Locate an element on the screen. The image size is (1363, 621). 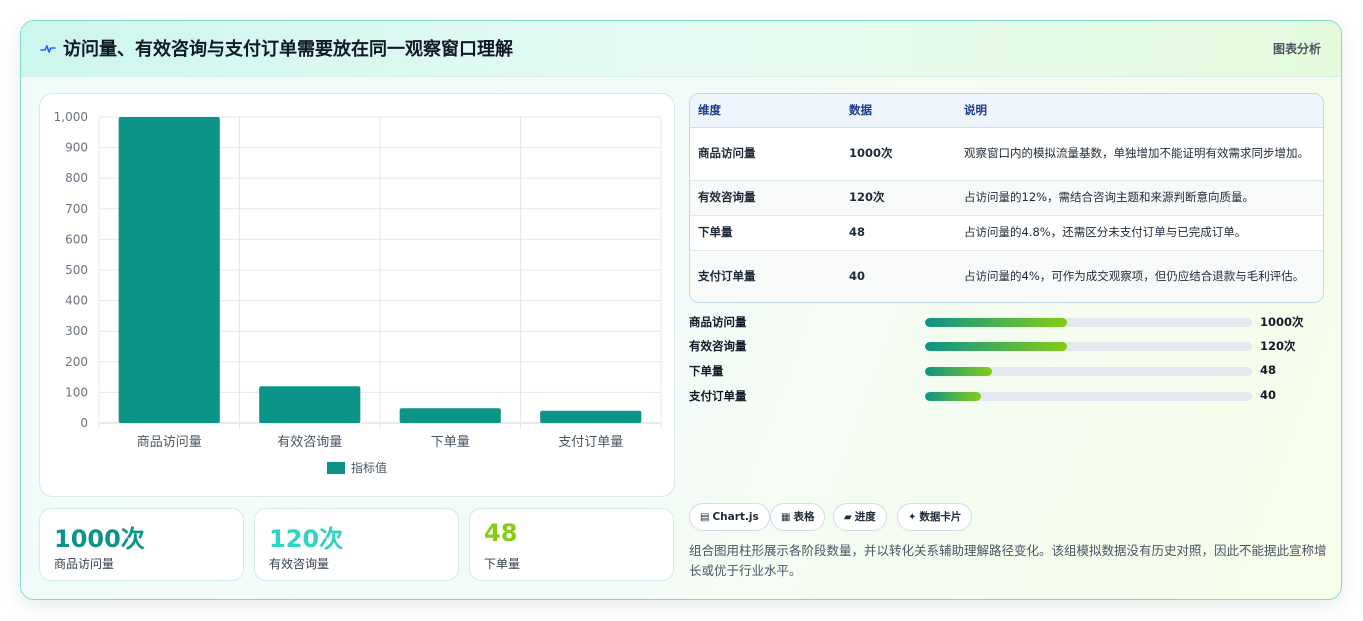
stat-label: 商品访问量 is located at coordinates (84, 564).